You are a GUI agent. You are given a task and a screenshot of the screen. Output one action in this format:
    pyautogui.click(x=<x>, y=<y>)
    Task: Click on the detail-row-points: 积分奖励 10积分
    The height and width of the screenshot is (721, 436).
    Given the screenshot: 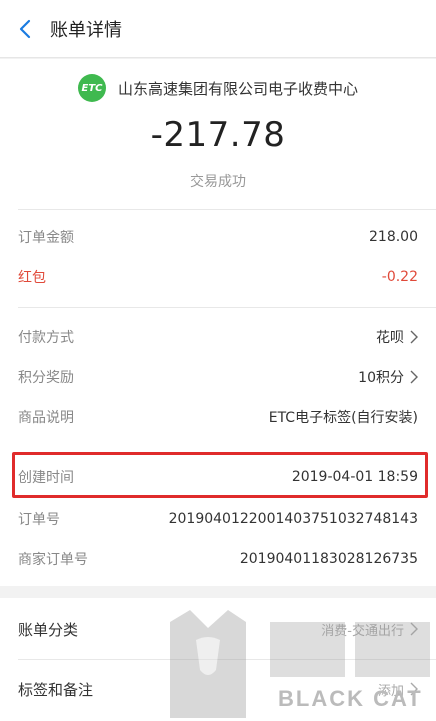 What is the action you would take?
    pyautogui.click(x=218, y=377)
    